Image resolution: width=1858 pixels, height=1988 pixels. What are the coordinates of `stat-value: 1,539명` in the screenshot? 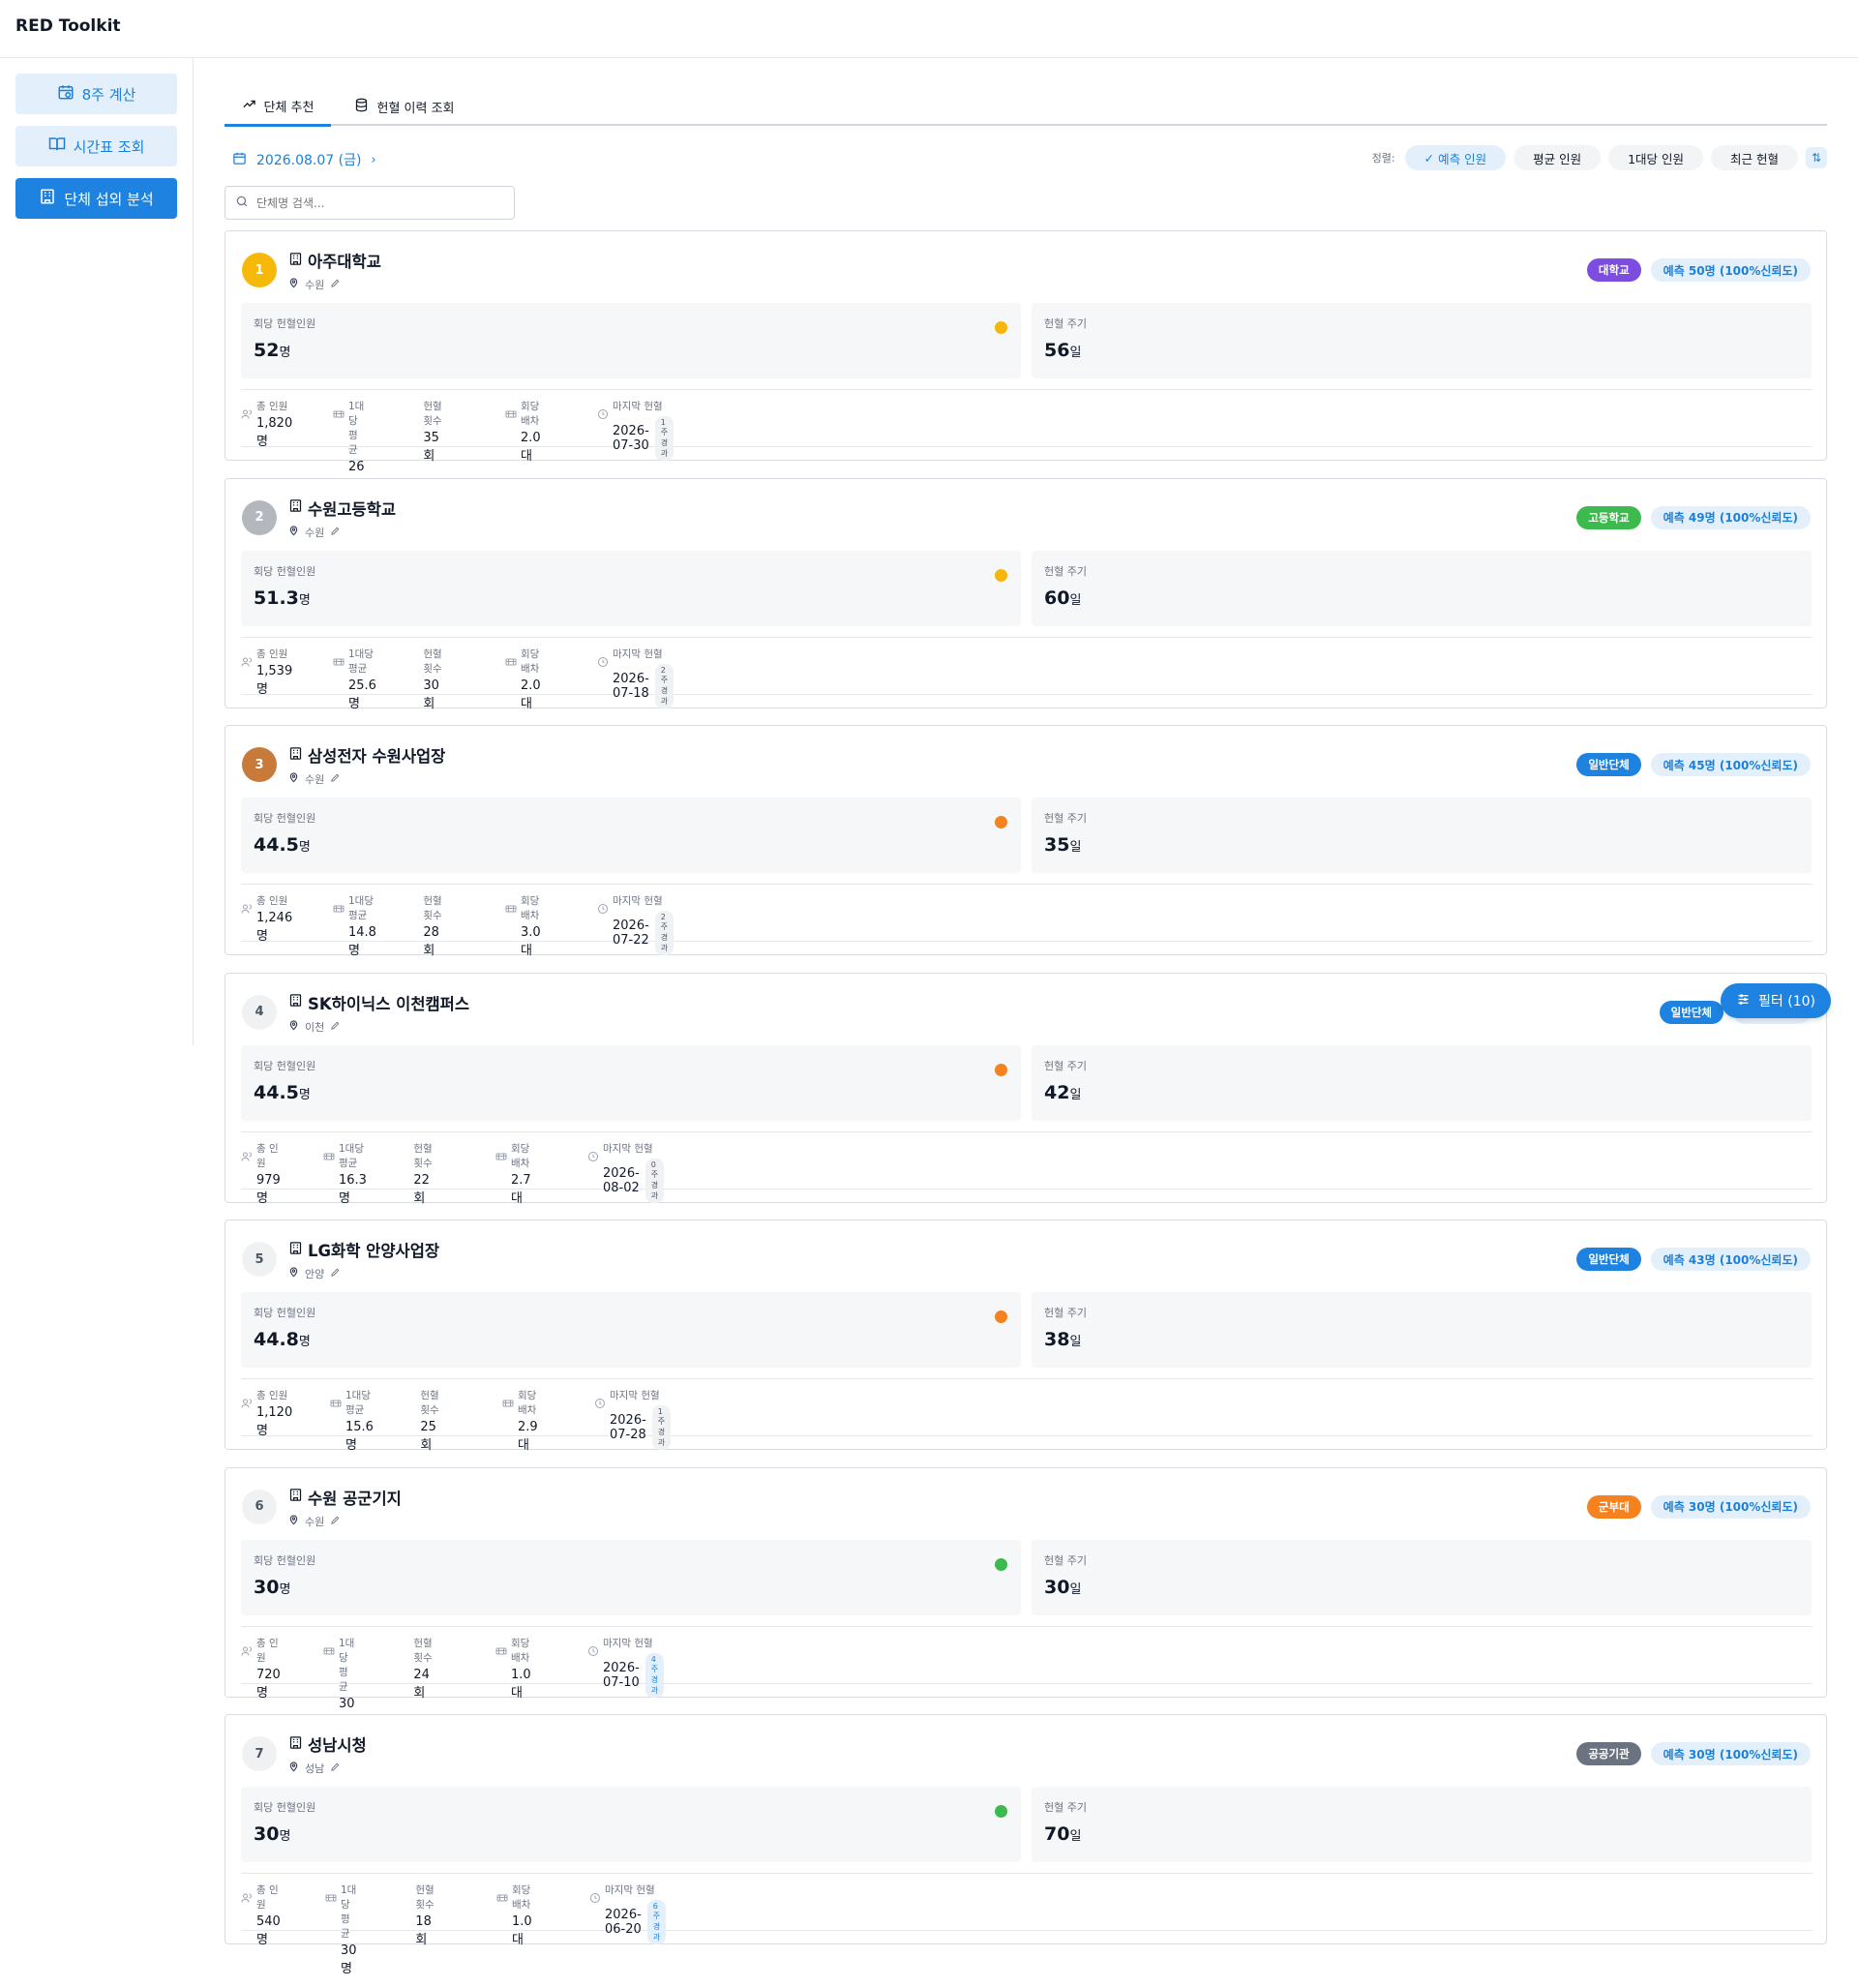 It's located at (274, 680).